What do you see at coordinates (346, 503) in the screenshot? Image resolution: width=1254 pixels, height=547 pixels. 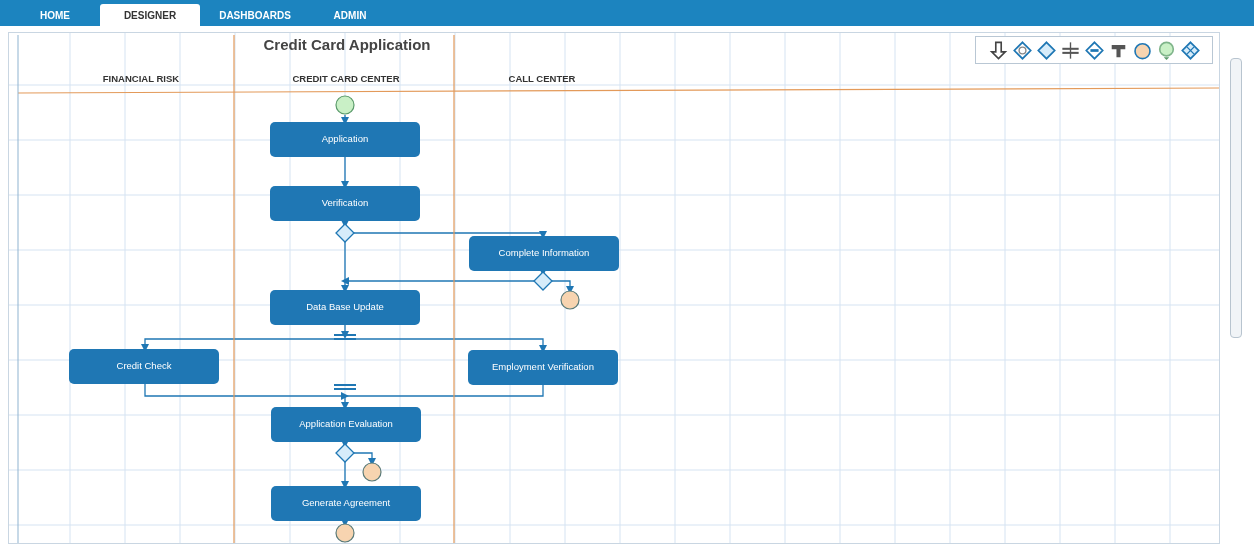 I see `task-node: Generate Agreement` at bounding box center [346, 503].